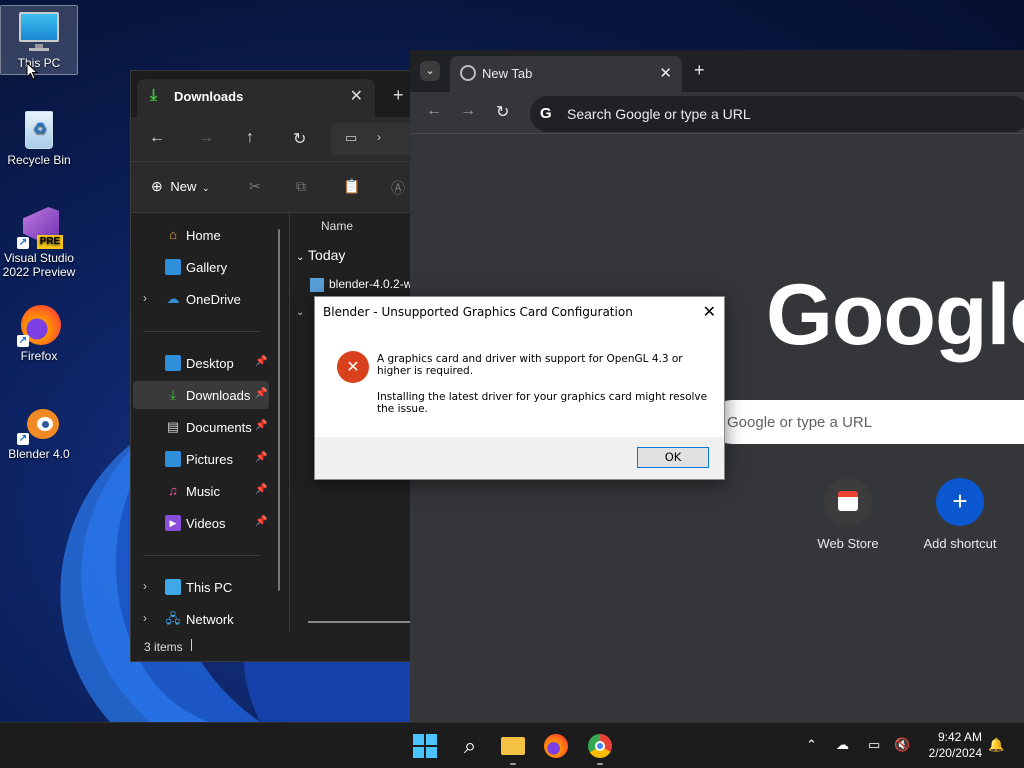 The height and width of the screenshot is (768, 1024). What do you see at coordinates (320, 255) in the screenshot?
I see `group-header-today: ⌄ Today` at bounding box center [320, 255].